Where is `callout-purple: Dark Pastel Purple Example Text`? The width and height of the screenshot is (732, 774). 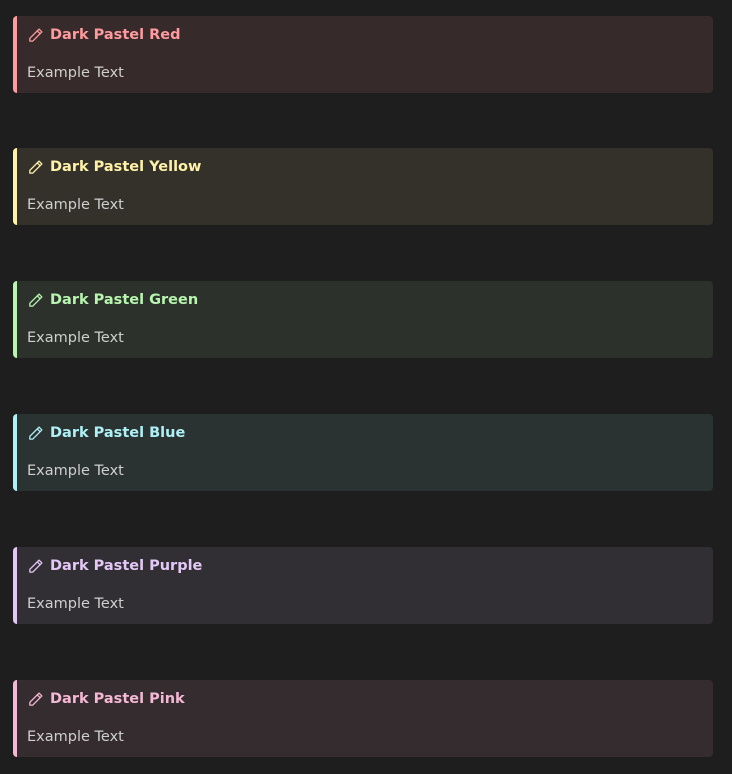
callout-purple: Dark Pastel Purple Example Text is located at coordinates (363, 585).